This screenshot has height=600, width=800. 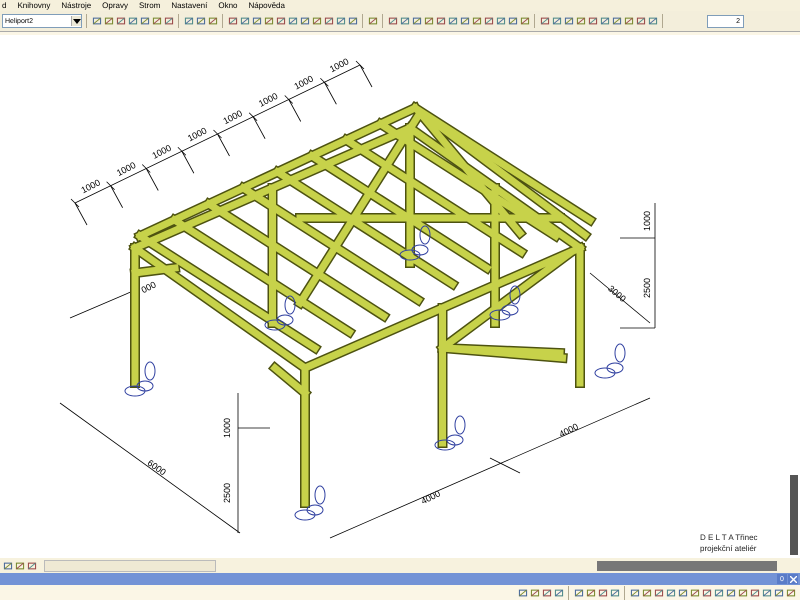 What do you see at coordinates (157, 468) in the screenshot?
I see `dimension-label: 6000` at bounding box center [157, 468].